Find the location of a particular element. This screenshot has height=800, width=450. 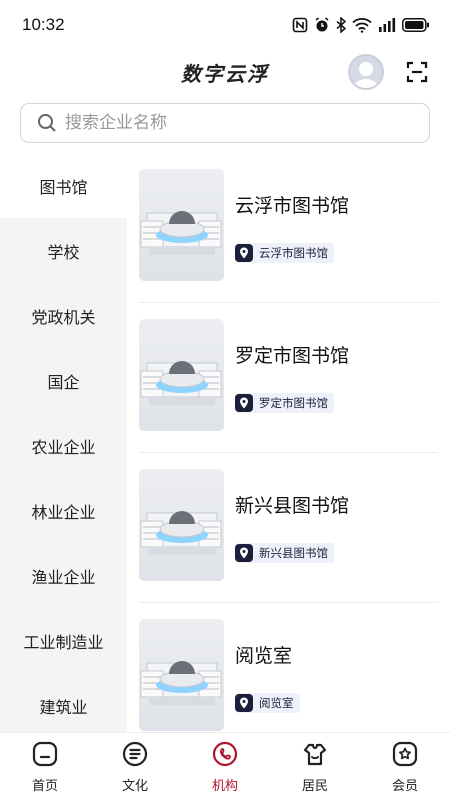

search-bar is located at coordinates (225, 123).